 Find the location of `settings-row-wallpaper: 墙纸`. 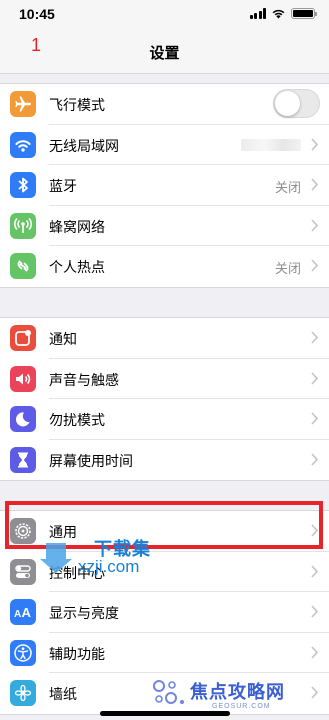

settings-row-wallpaper: 墙纸 is located at coordinates (164, 693).